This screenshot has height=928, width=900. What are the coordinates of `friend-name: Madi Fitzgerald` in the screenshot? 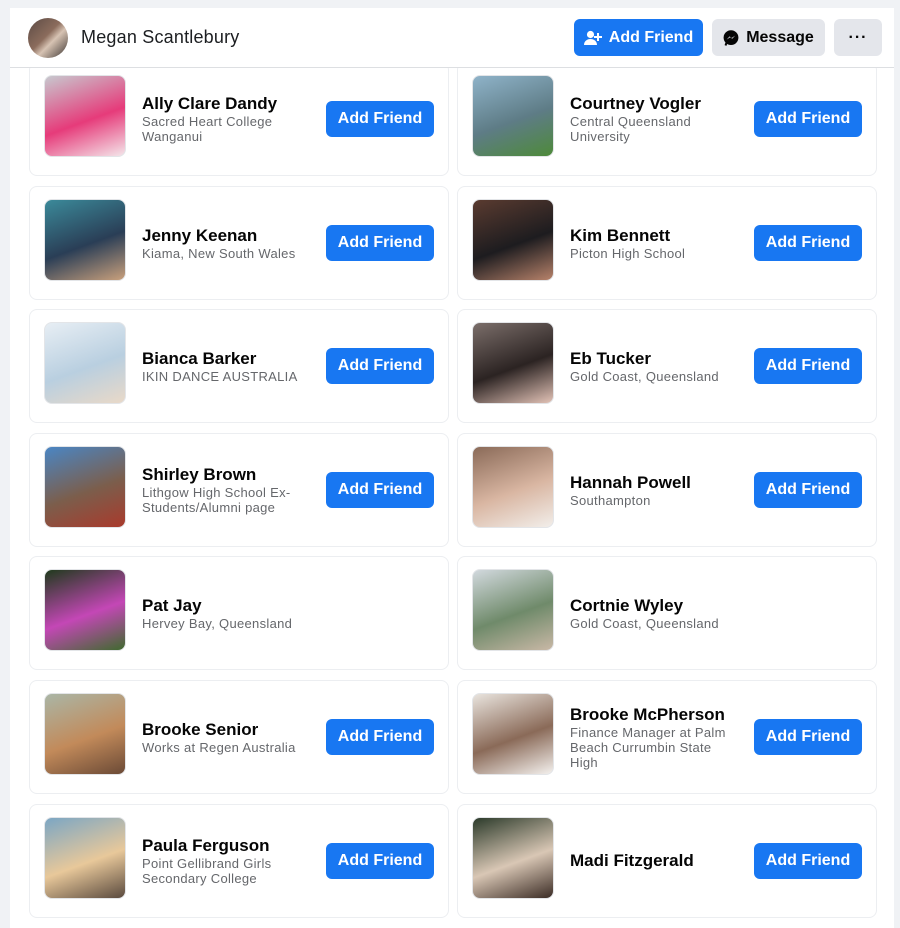 It's located at (655, 861).